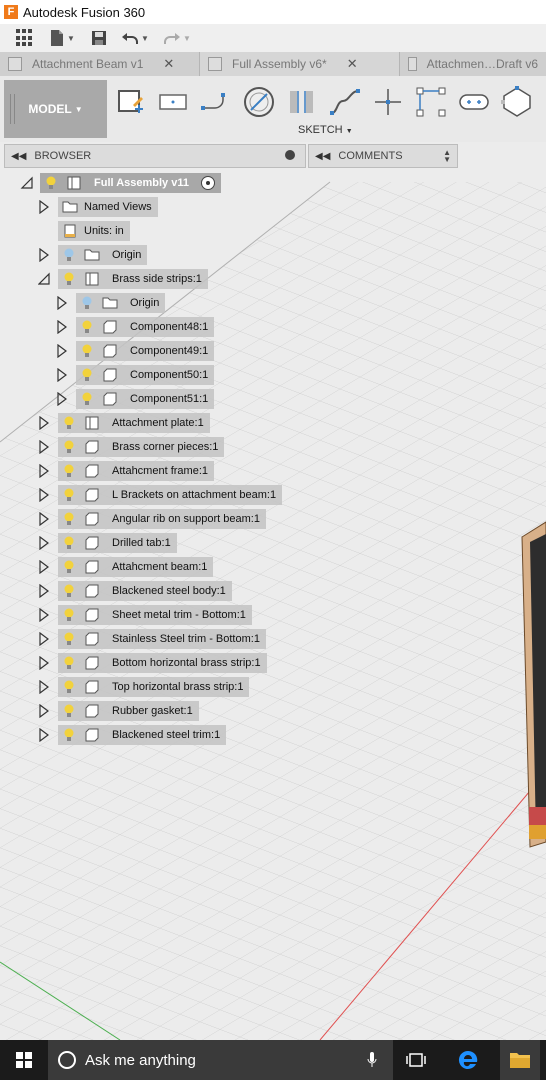 The image size is (546, 1080). I want to click on save-button, so click(99, 38).